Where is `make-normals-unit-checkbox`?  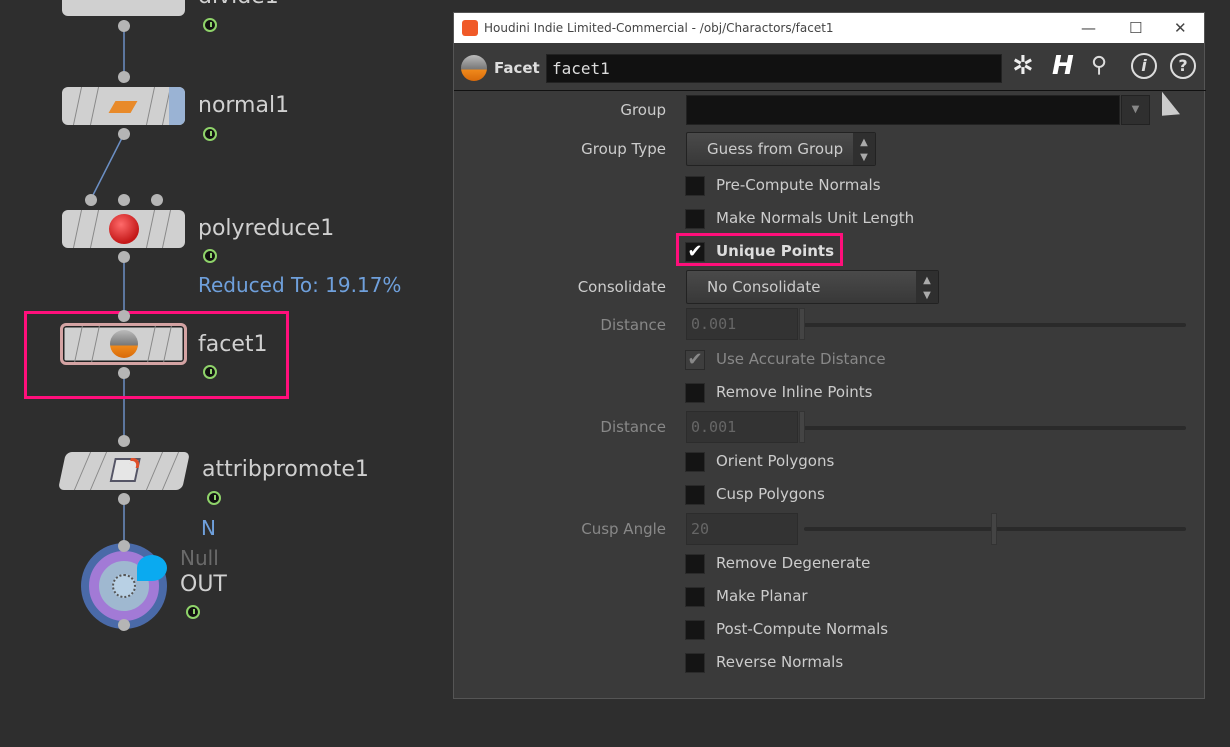
make-normals-unit-checkbox is located at coordinates (695, 219).